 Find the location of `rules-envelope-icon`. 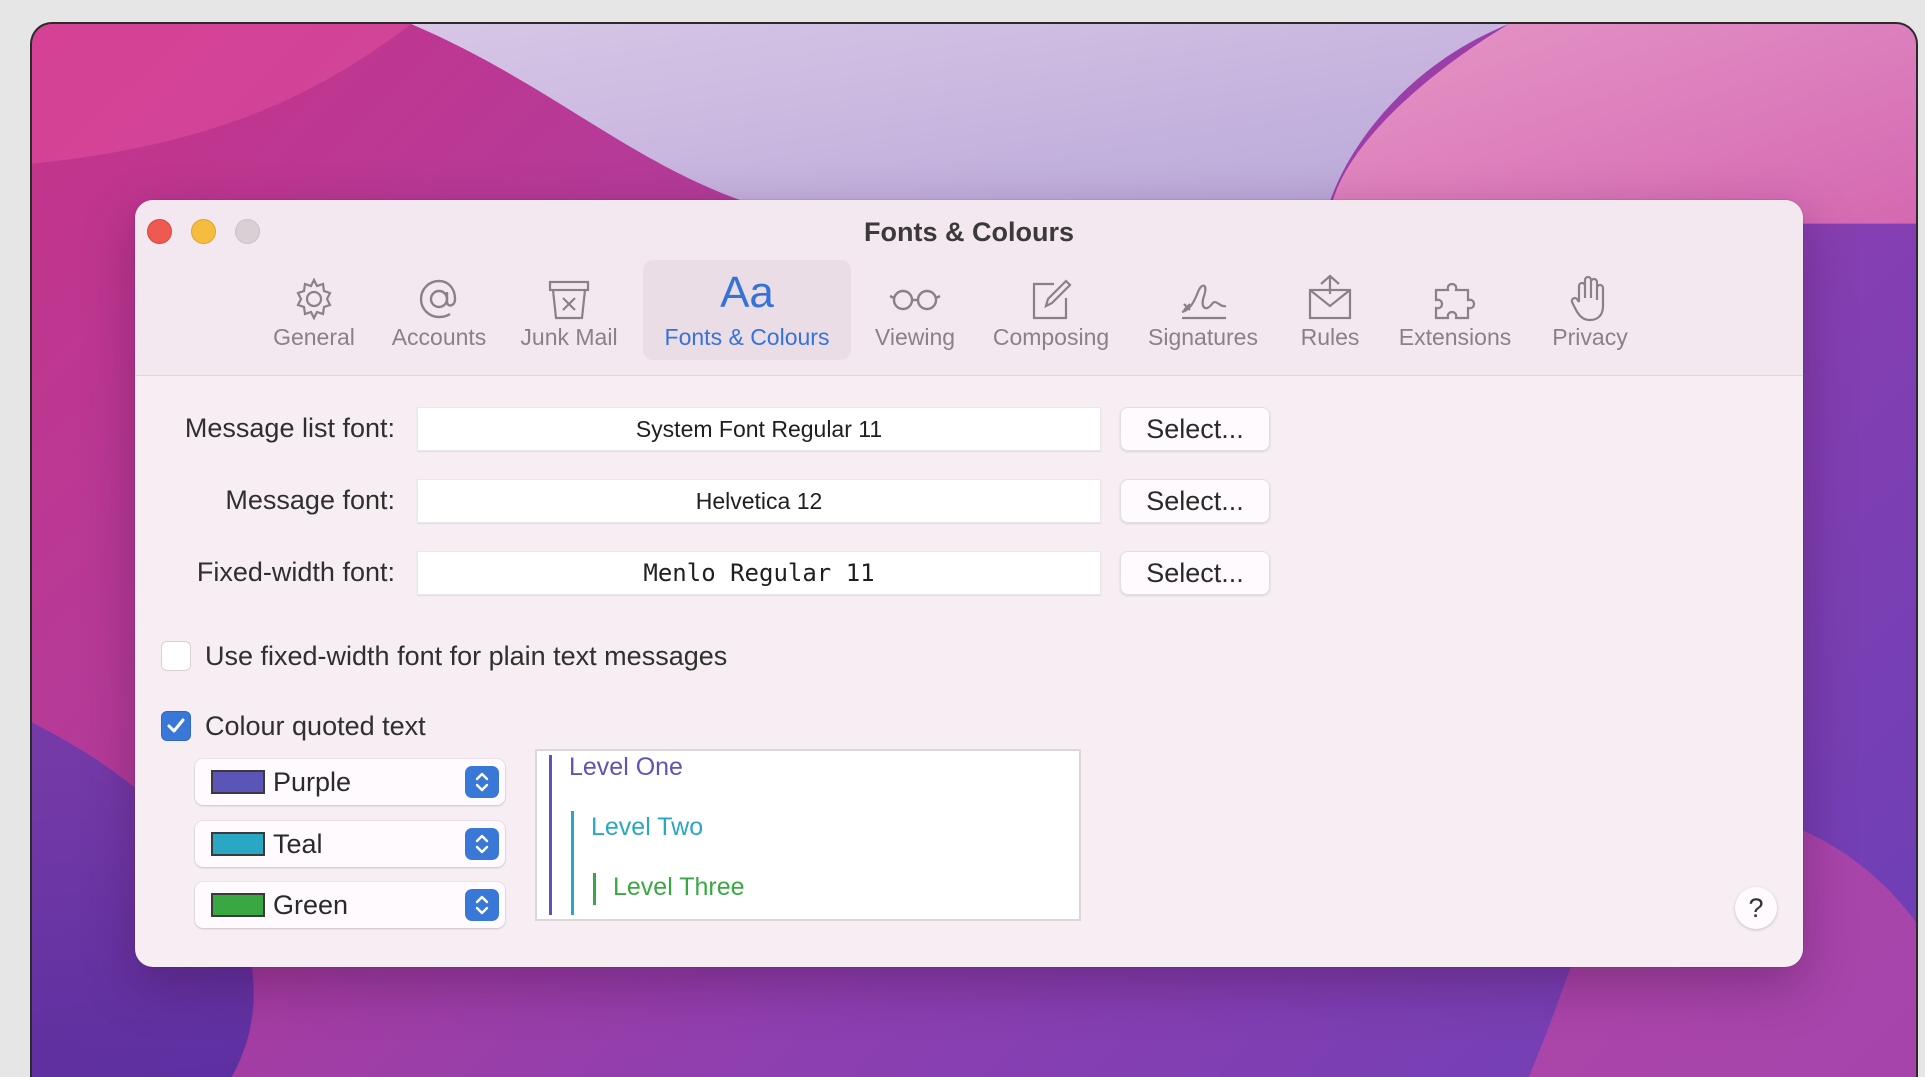

rules-envelope-icon is located at coordinates (1330, 299).